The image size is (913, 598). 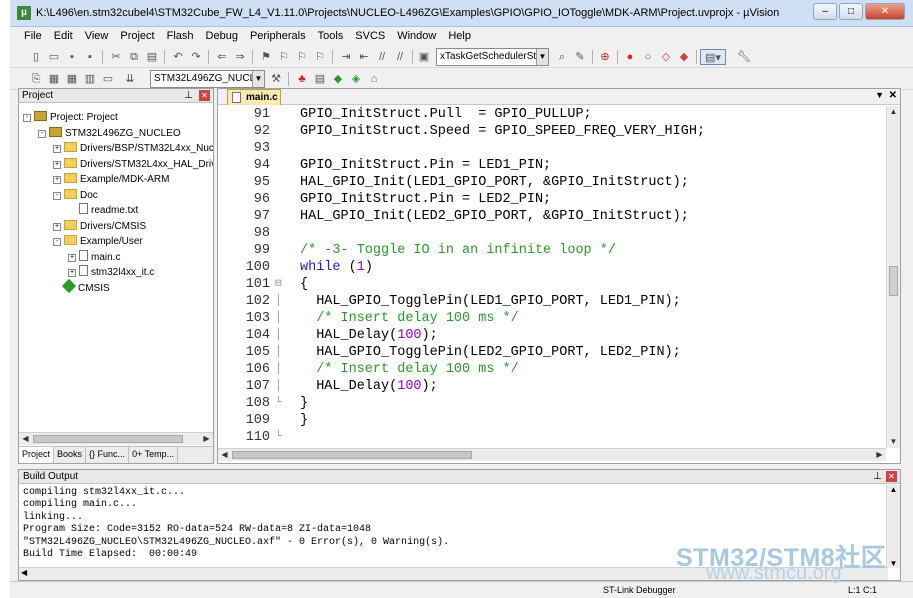 What do you see at coordinates (266, 57) in the screenshot?
I see `bookmark-icon: ⚑` at bounding box center [266, 57].